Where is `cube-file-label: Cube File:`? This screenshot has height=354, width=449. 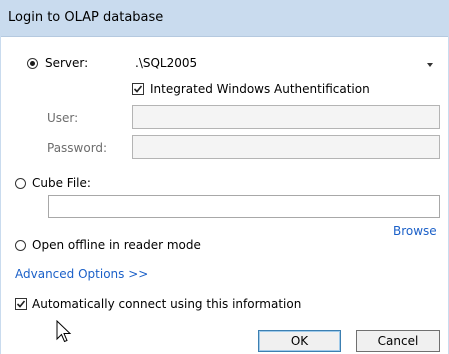 cube-file-label: Cube File: is located at coordinates (61, 183).